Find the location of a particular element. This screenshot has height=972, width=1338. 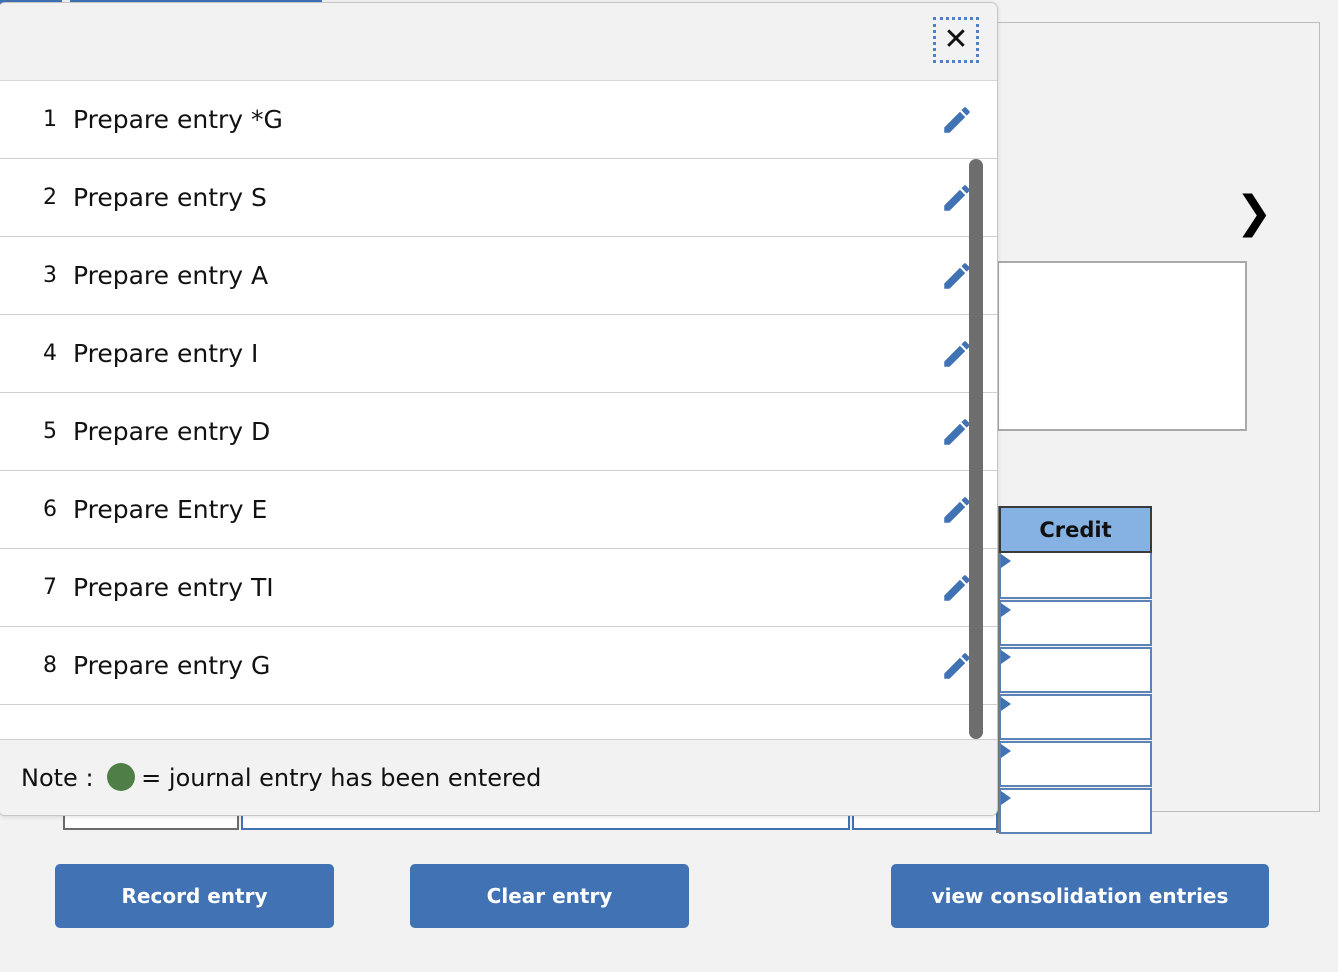

list-item: 3 Prepare entry A is located at coordinates (498, 276).